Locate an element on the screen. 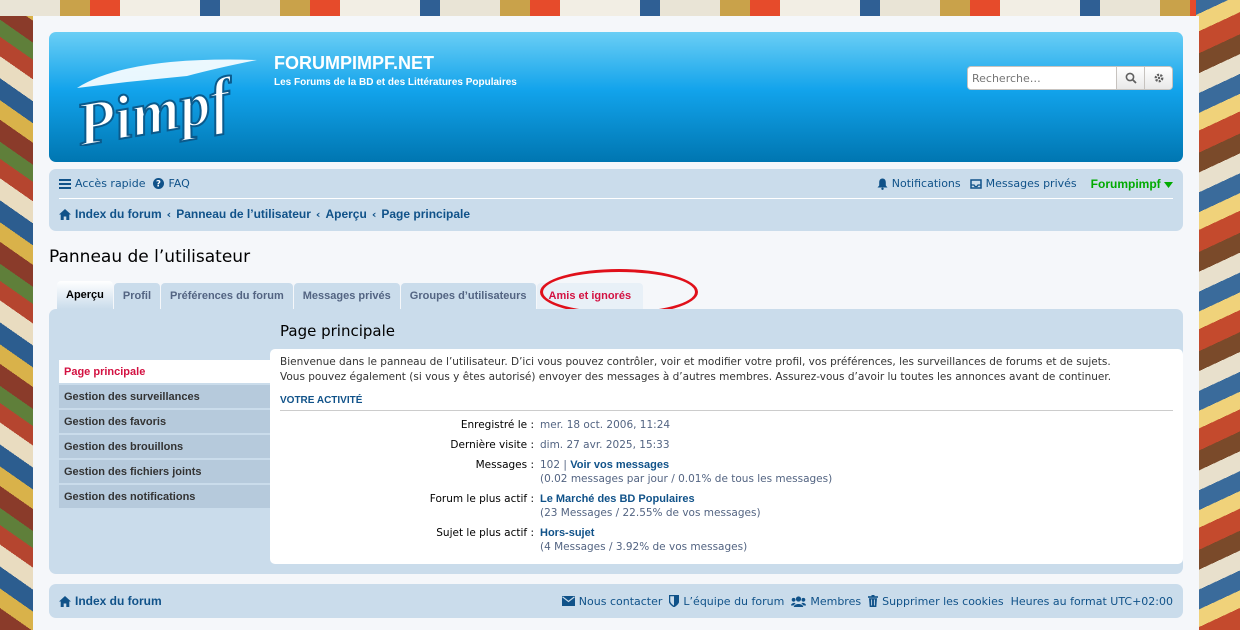 The width and height of the screenshot is (1240, 630). background-comics-right is located at coordinates (1218, 315).